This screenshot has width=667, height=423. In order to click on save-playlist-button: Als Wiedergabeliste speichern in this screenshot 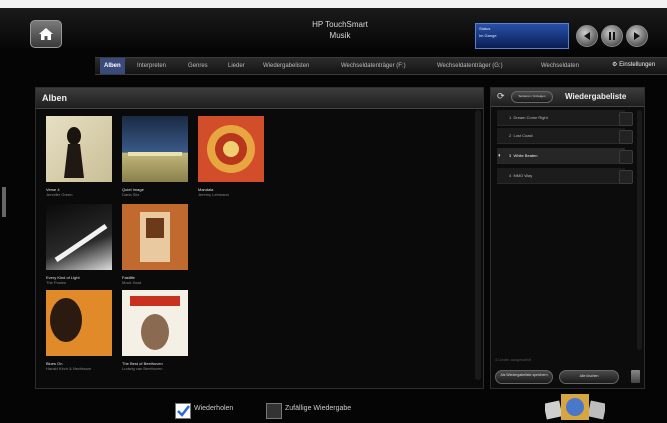, I will do `click(524, 377)`.